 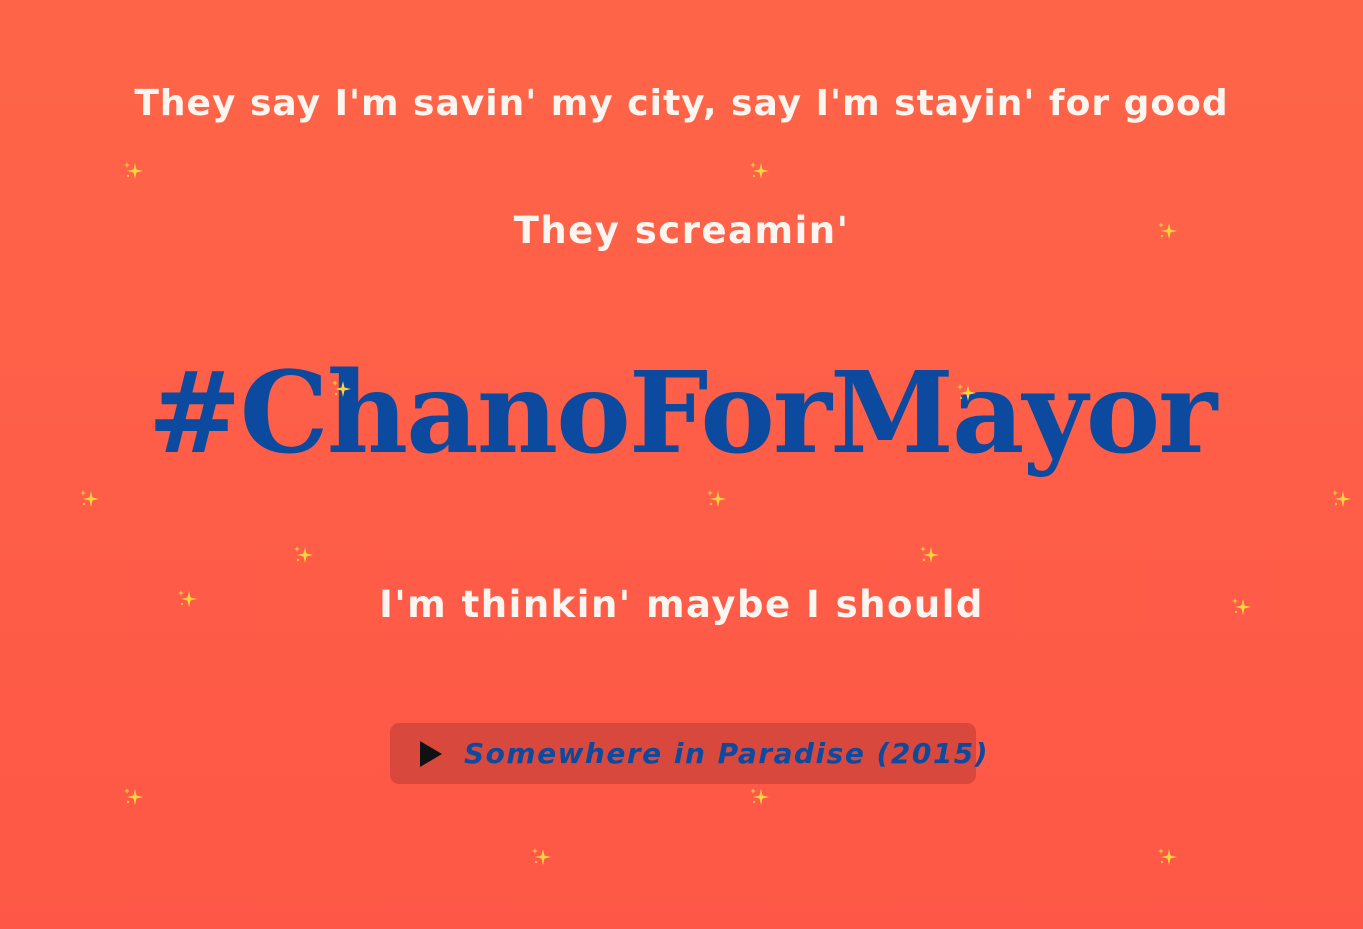 What do you see at coordinates (681, 604) in the screenshot?
I see `lyric-line-3: I'm thinkin' maybe I should` at bounding box center [681, 604].